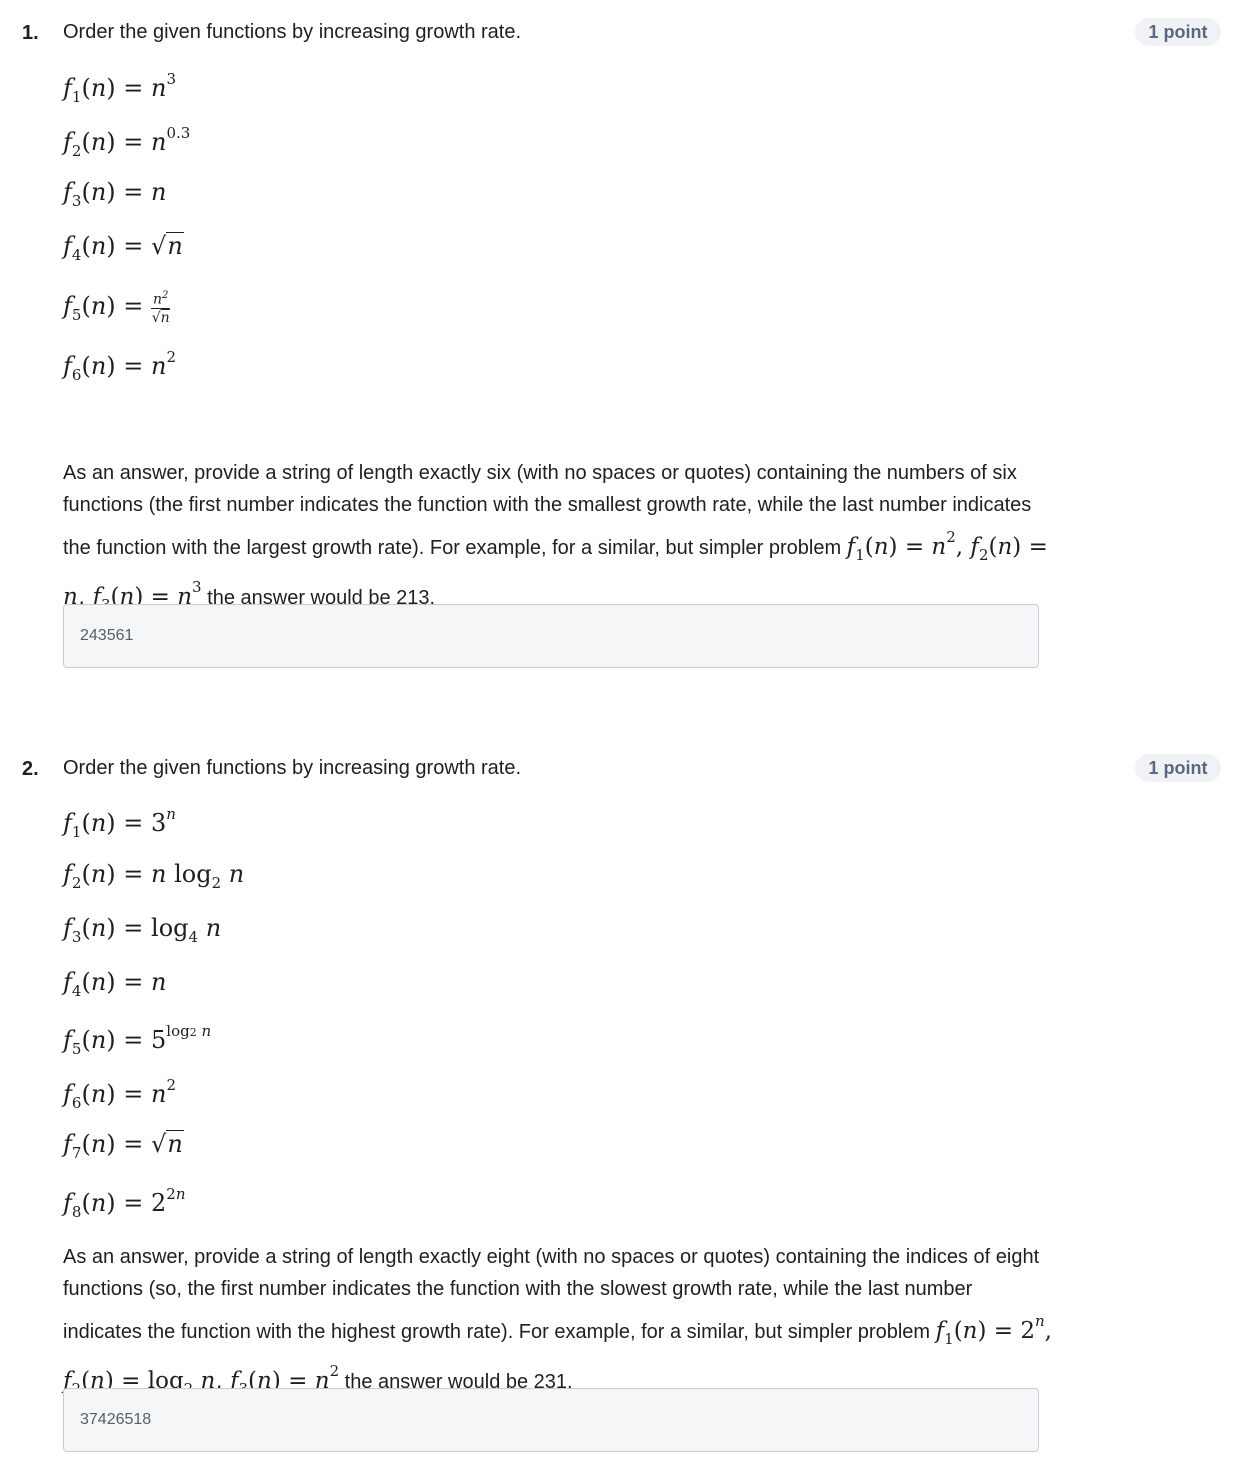 The height and width of the screenshot is (1470, 1236). Describe the element at coordinates (30, 33) in the screenshot. I see `question-number: 1.` at that location.